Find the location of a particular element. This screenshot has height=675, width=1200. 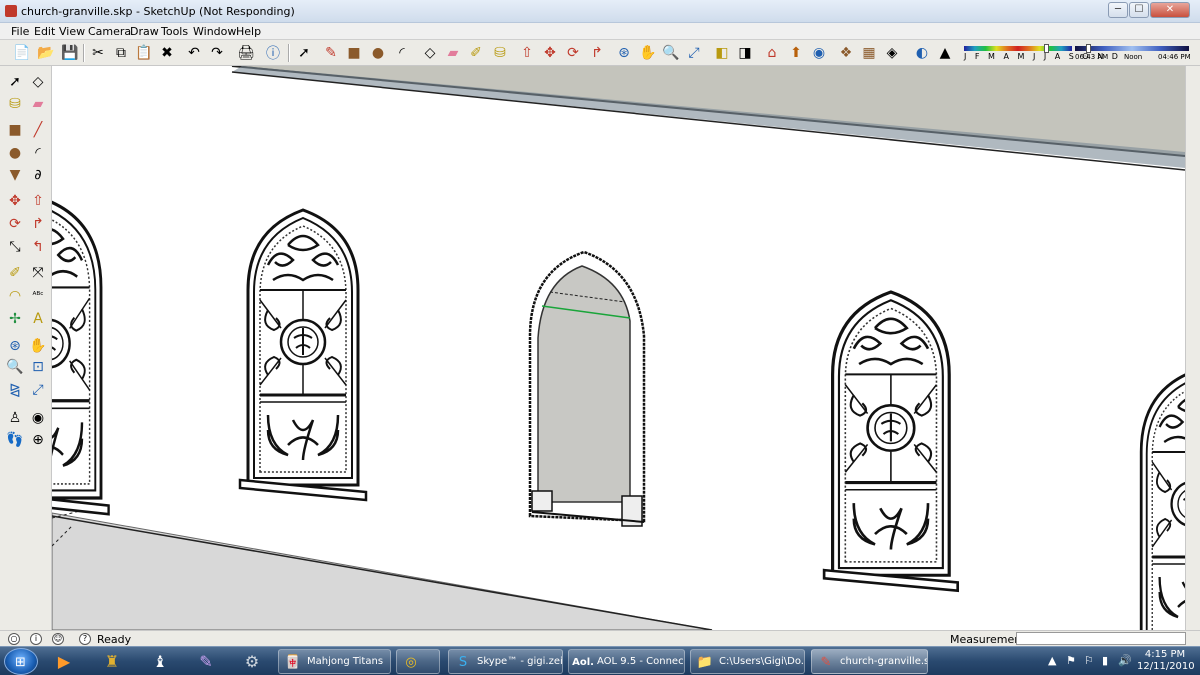

text-tool-icon: ᴬᴮᶜ is located at coordinates (38, 296).